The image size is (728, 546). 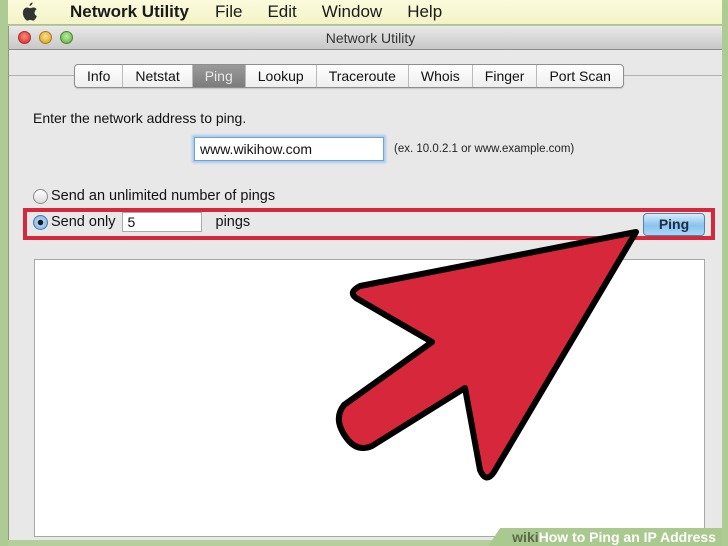 What do you see at coordinates (352, 12) in the screenshot?
I see `menu-window: Window` at bounding box center [352, 12].